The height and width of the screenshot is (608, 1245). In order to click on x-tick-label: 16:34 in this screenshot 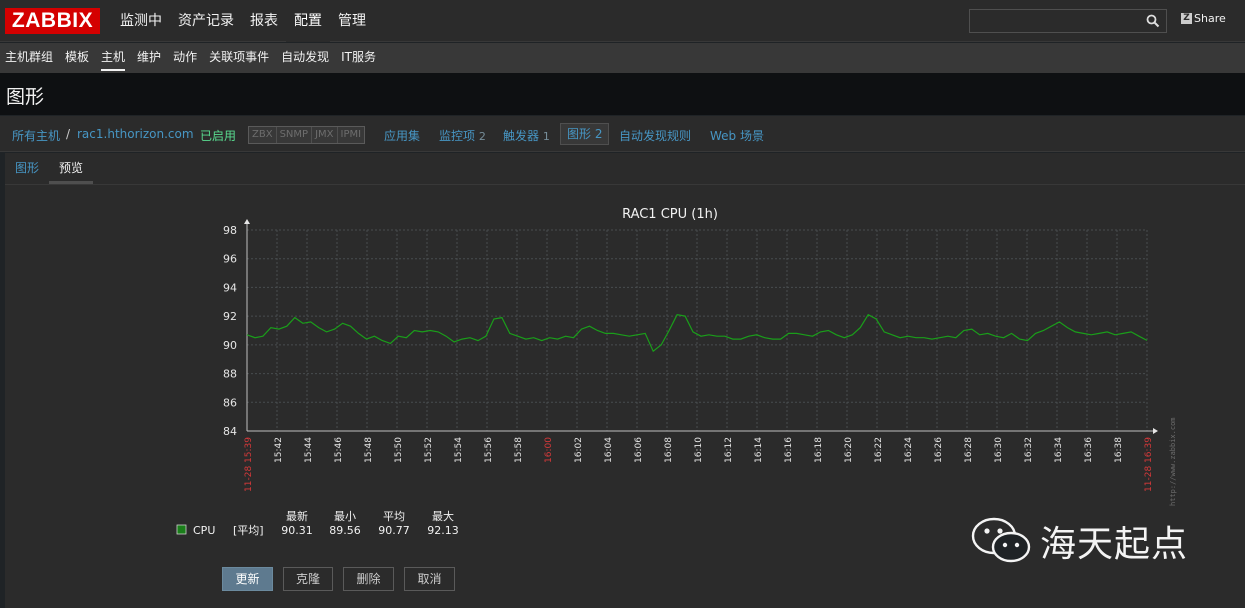, I will do `click(1059, 450)`.